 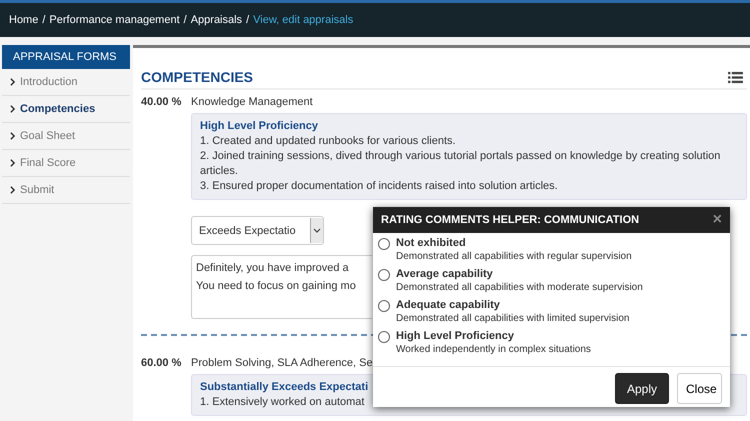 What do you see at coordinates (281, 287) in the screenshot?
I see `comment-field: Definitely, you have improved a You need to focus on gaining mo` at bounding box center [281, 287].